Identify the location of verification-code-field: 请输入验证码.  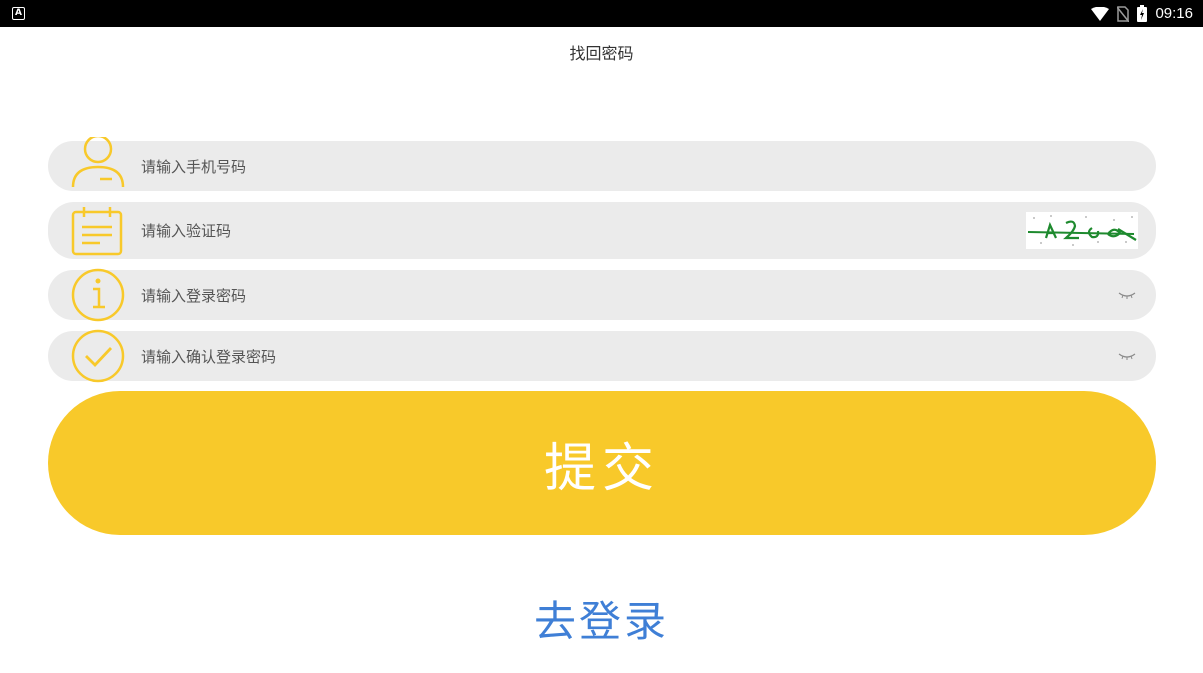
(602, 230).